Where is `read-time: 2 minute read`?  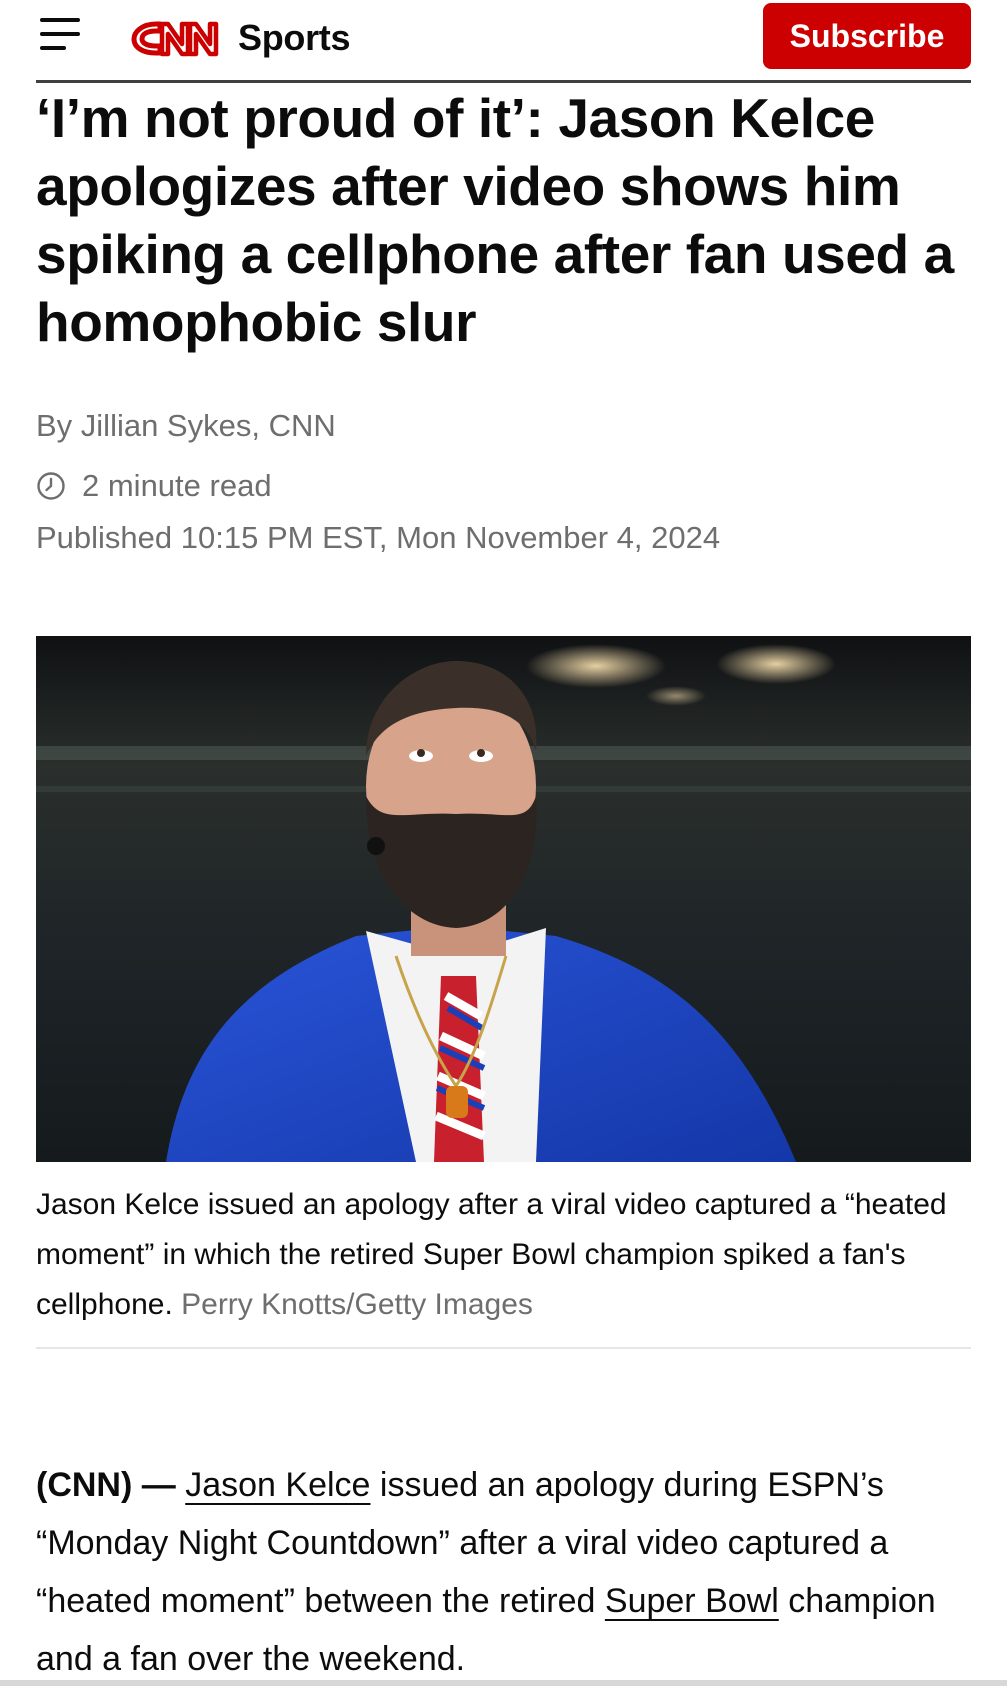 read-time: 2 minute read is located at coordinates (154, 486).